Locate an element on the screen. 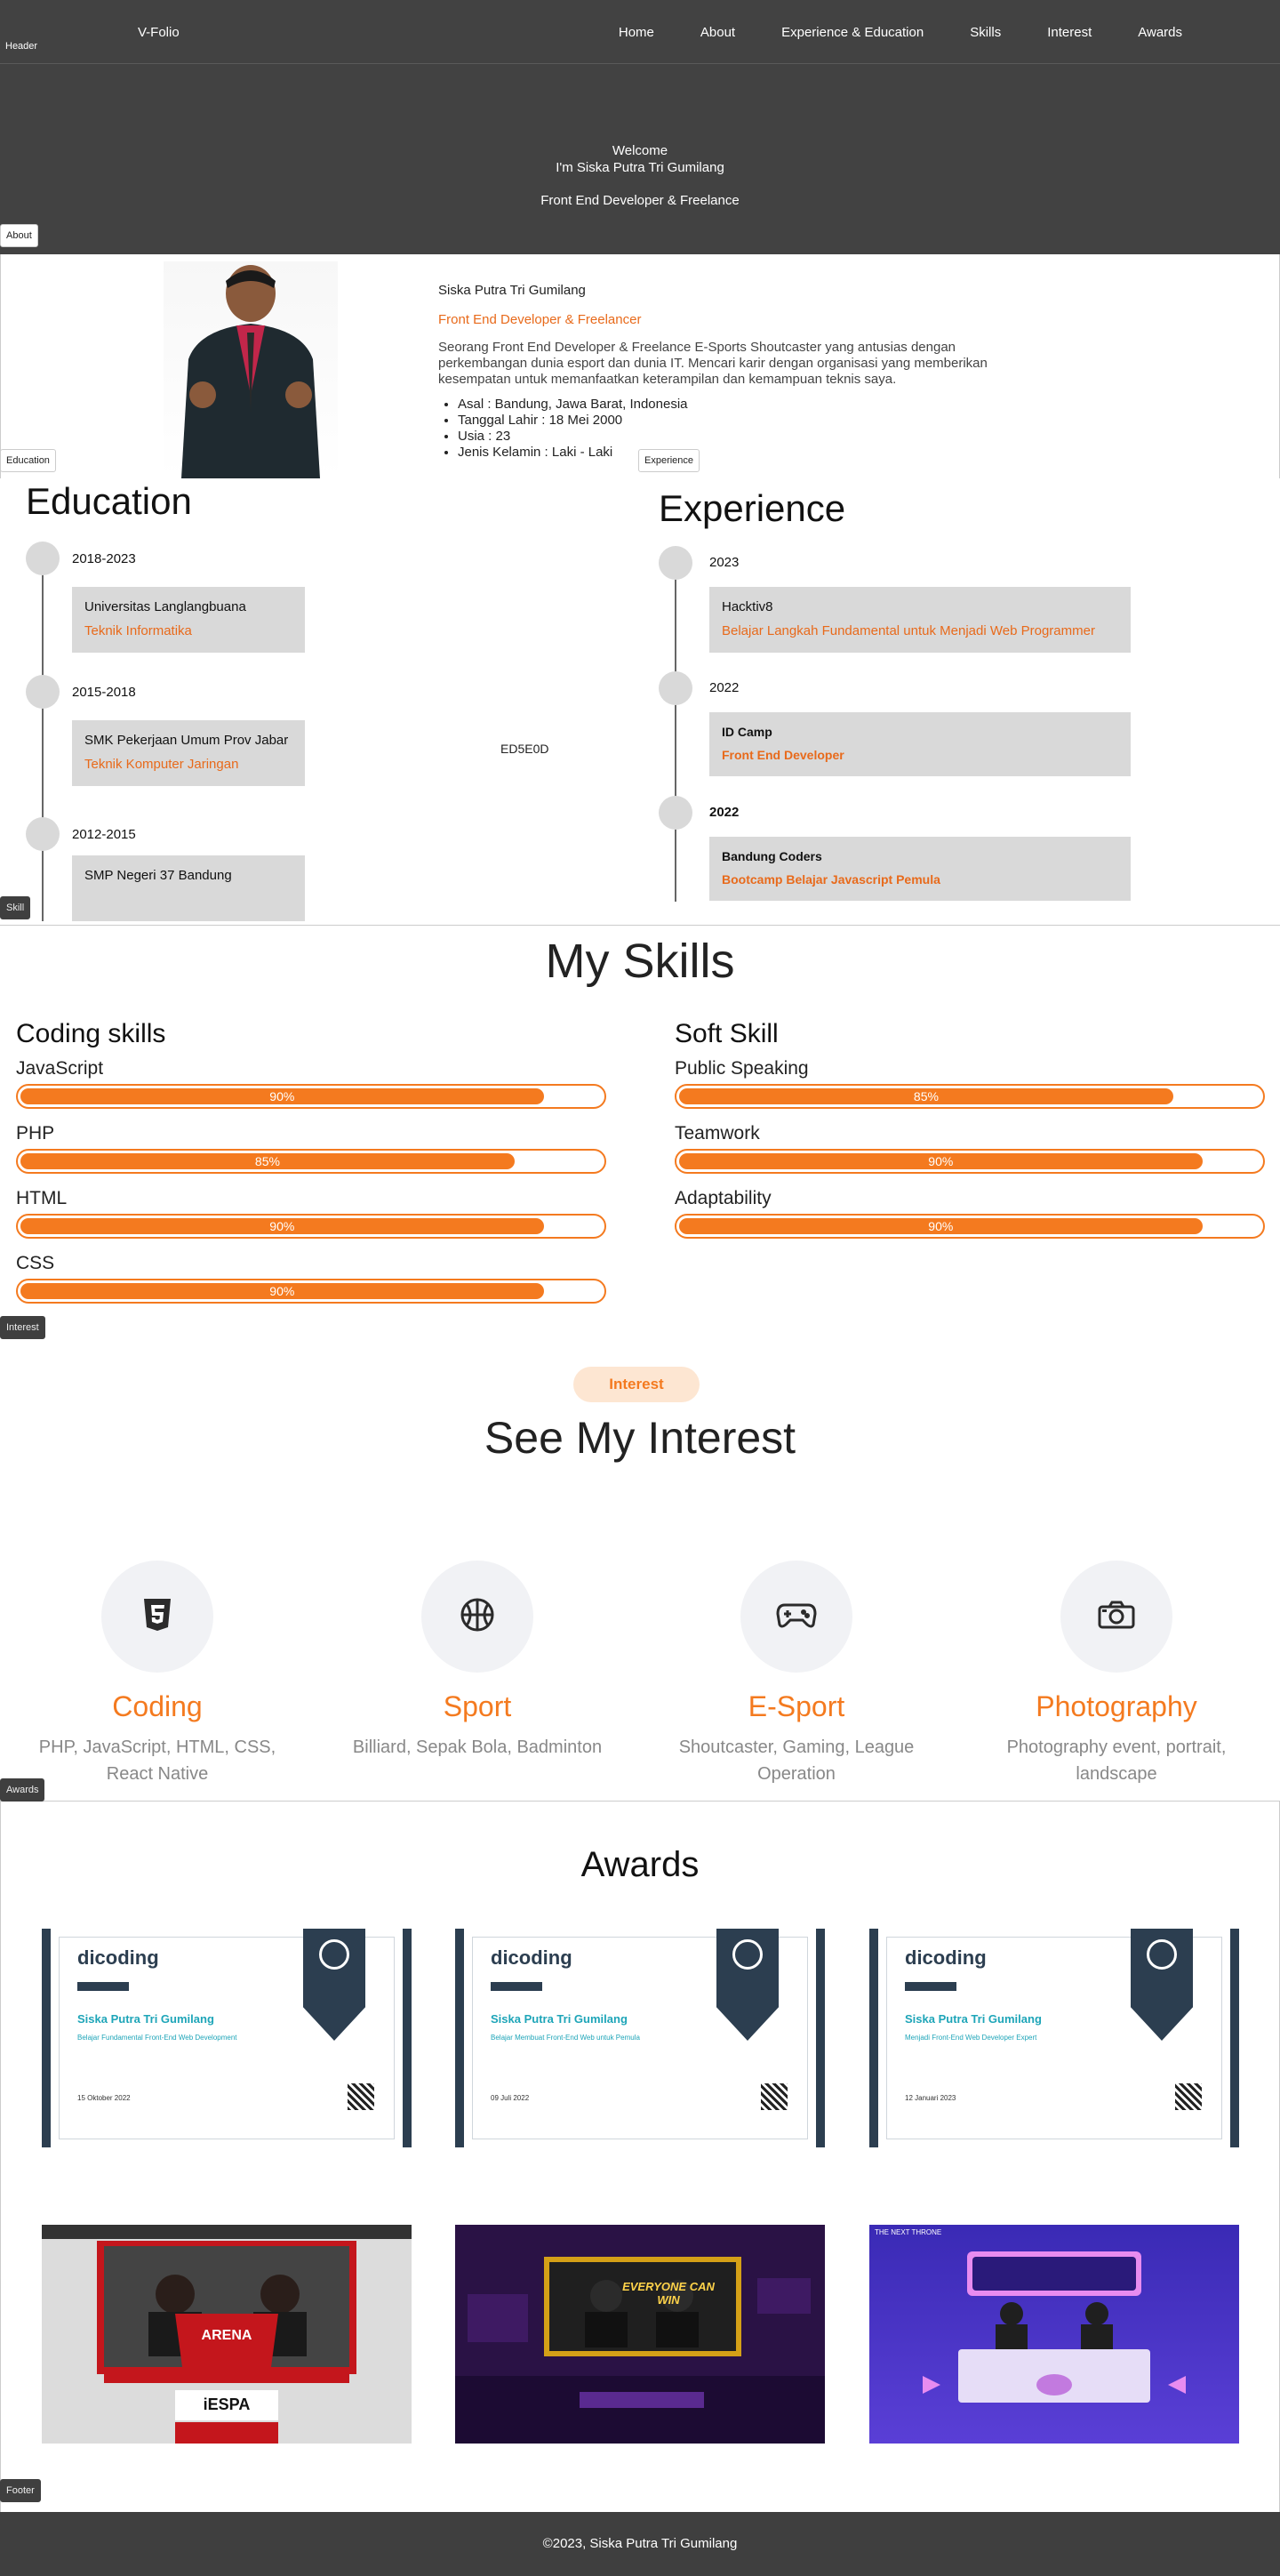 The image size is (1280, 2576). skill-name: HTML is located at coordinates (42, 1198).